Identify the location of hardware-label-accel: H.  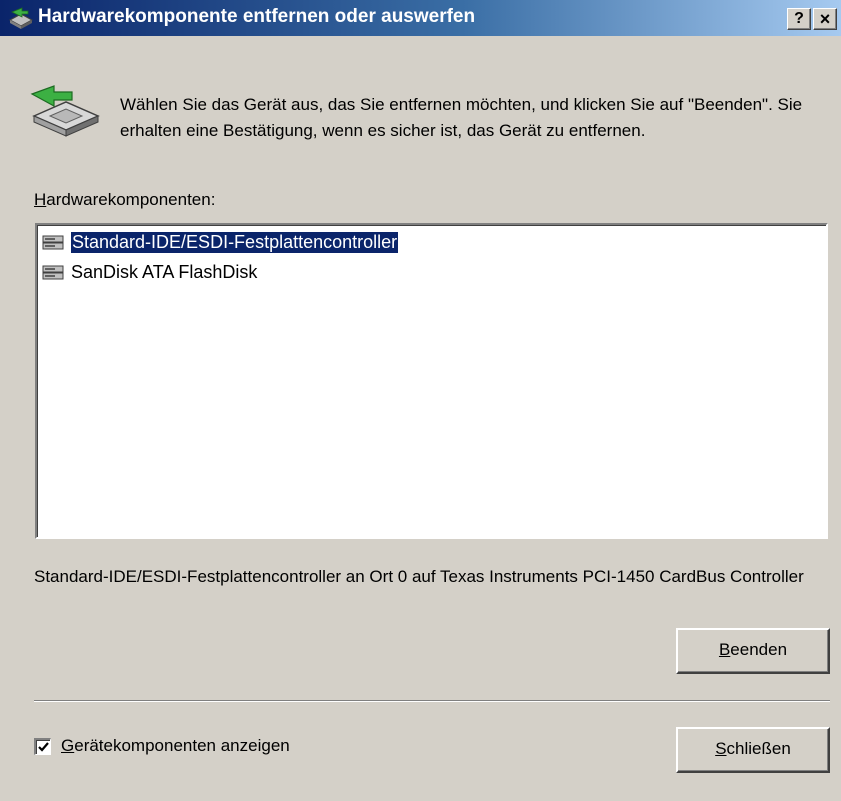
(40, 199).